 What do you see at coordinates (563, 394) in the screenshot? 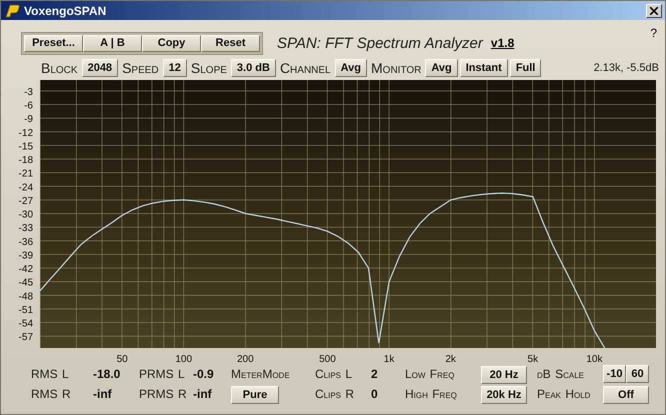
I see `meter-label: Peak Hold` at bounding box center [563, 394].